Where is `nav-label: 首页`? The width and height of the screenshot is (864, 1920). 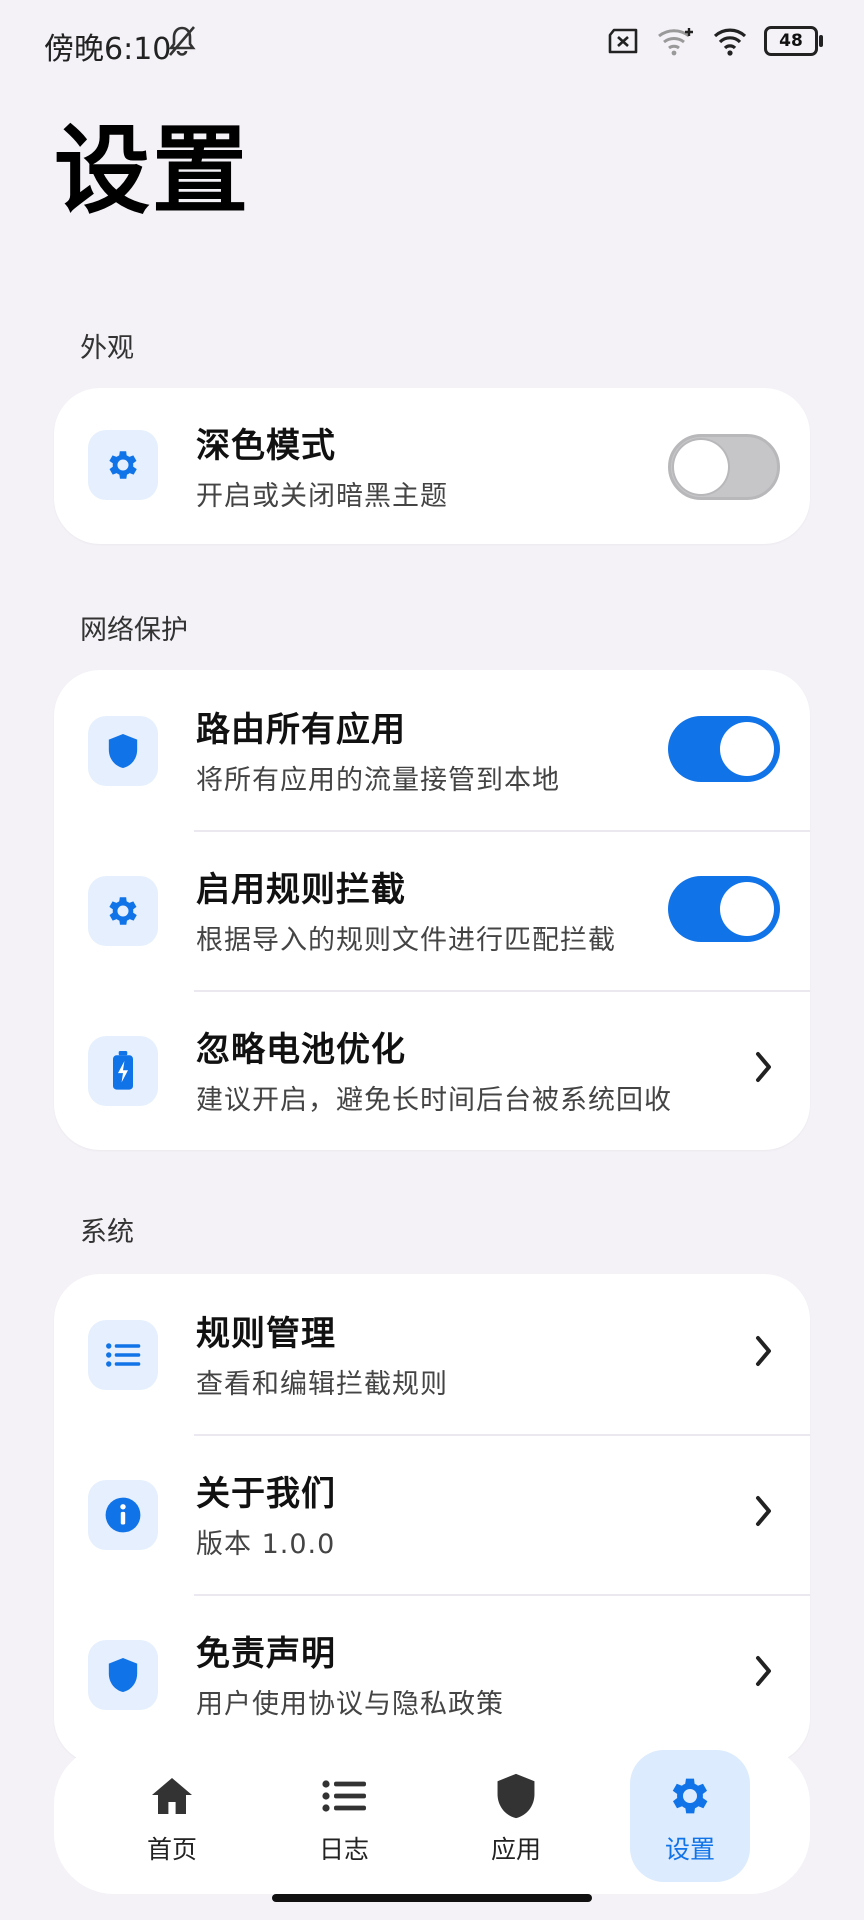
nav-label: 首页 is located at coordinates (171, 1849).